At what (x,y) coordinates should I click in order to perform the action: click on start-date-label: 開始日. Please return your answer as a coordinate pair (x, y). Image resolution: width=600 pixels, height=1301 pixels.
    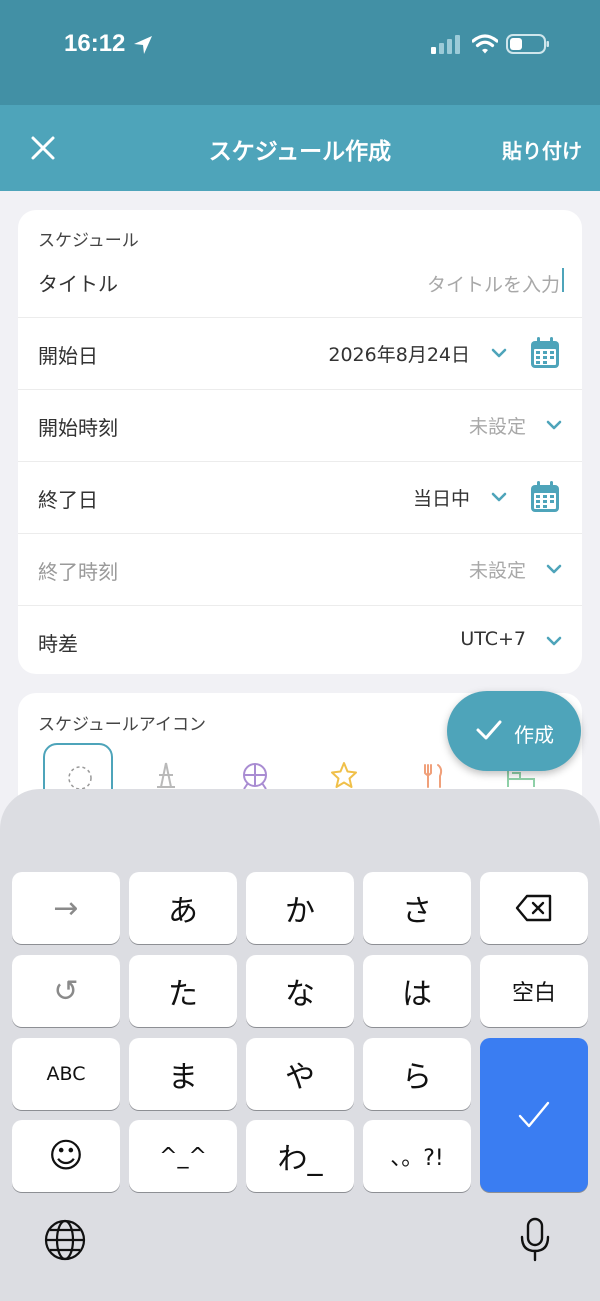
    Looking at the image, I should click on (68, 356).